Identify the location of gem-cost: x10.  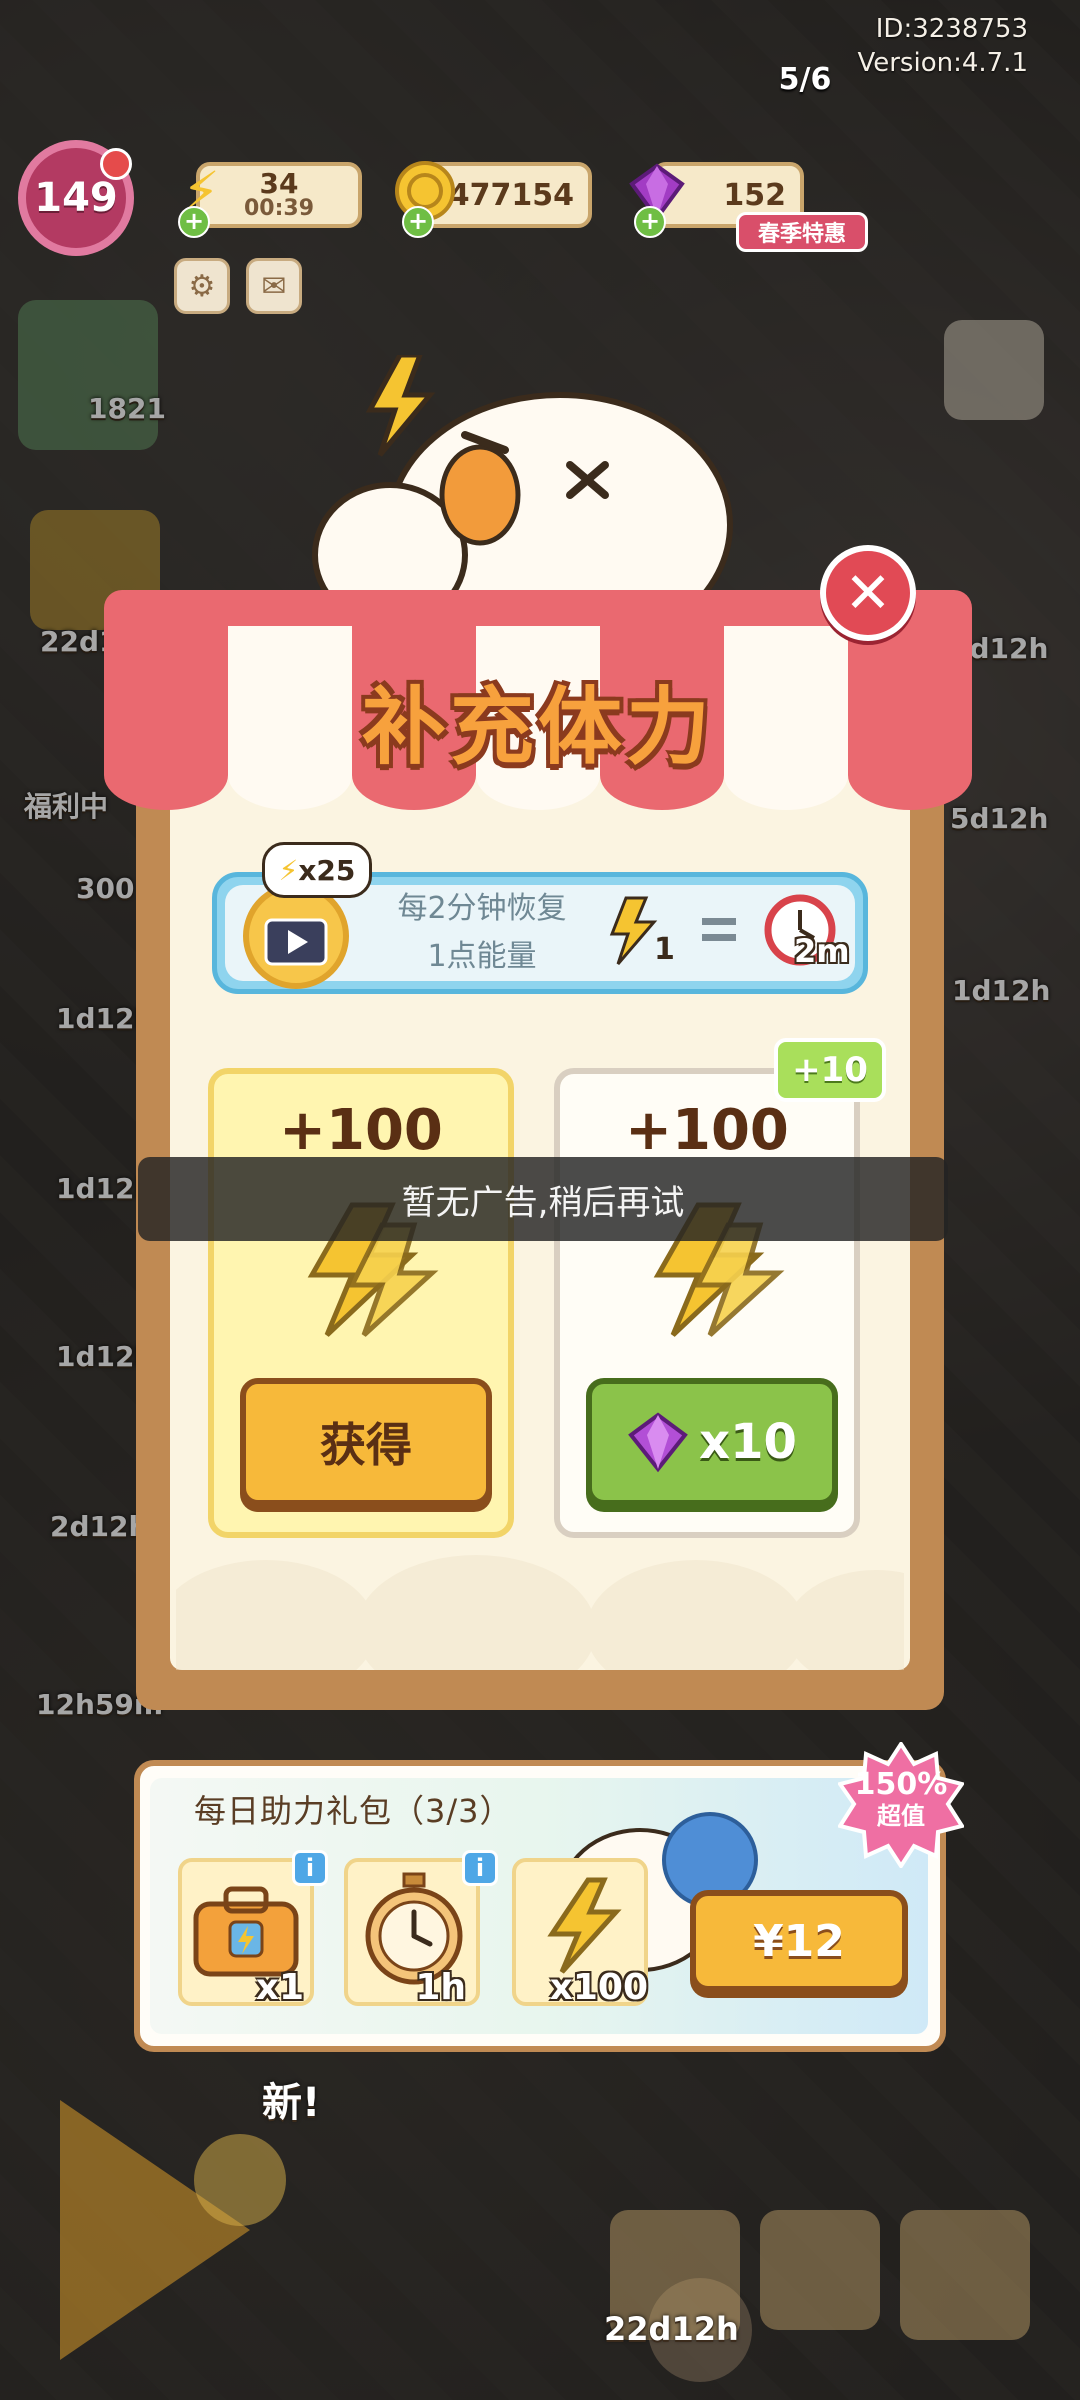
(748, 1442).